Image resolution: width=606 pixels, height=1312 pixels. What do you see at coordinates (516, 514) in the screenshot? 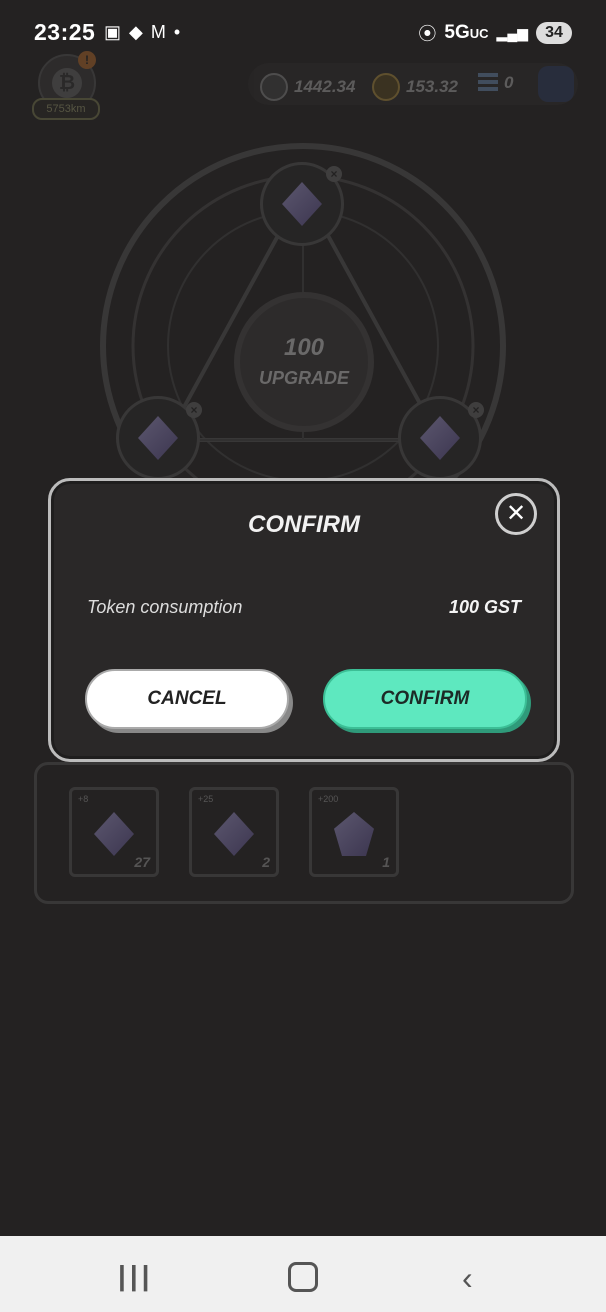
I see `close-icon: ✕` at bounding box center [516, 514].